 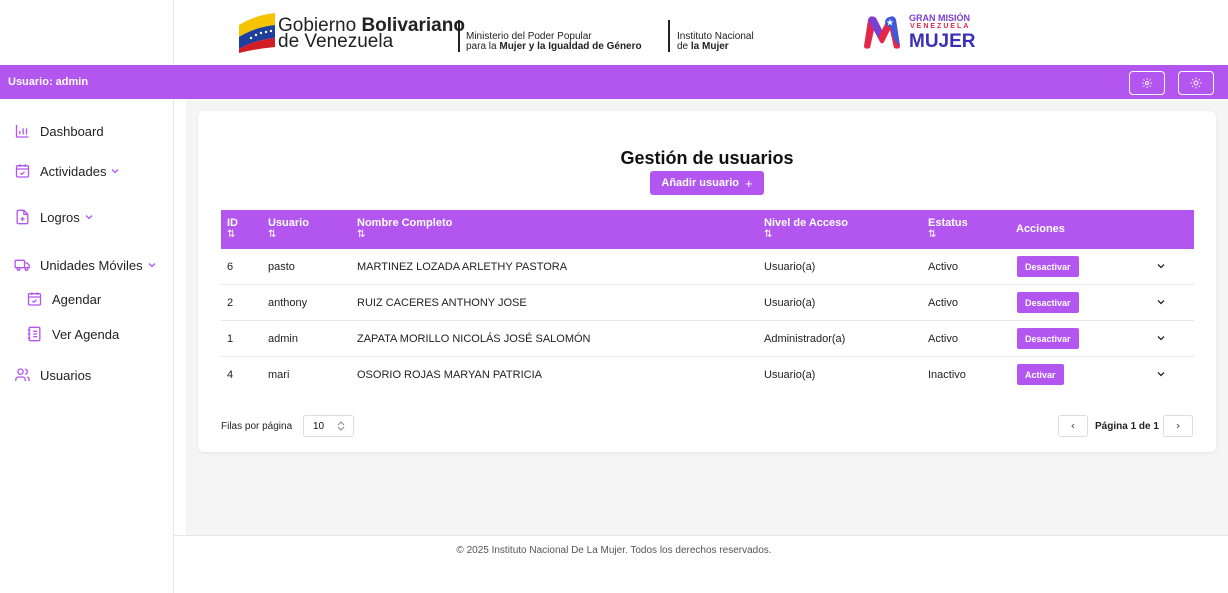 I want to click on rows-per-page-value: 10, so click(x=319, y=426).